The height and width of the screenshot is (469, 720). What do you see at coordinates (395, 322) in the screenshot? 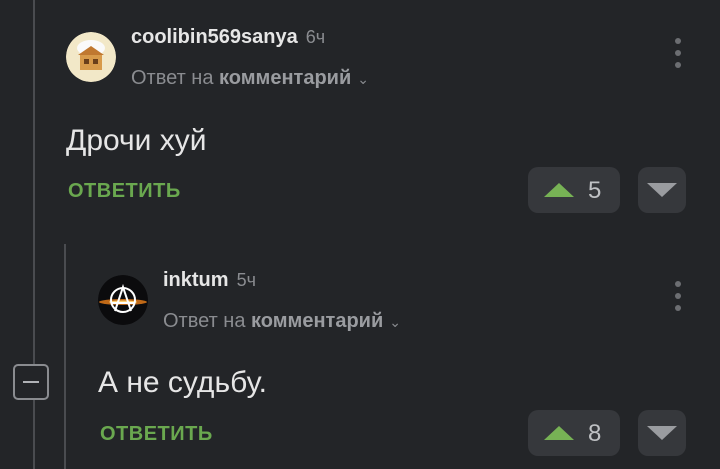
I see `chevron-down-icon: ⌄` at bounding box center [395, 322].